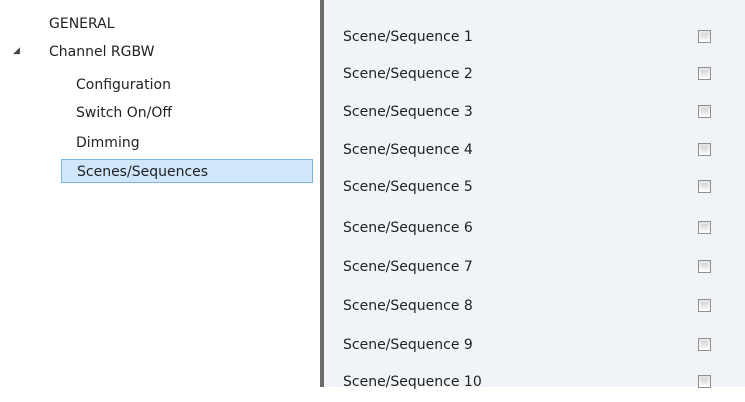  I want to click on scene-row-2: Scene/Sequence 2, so click(534, 74).